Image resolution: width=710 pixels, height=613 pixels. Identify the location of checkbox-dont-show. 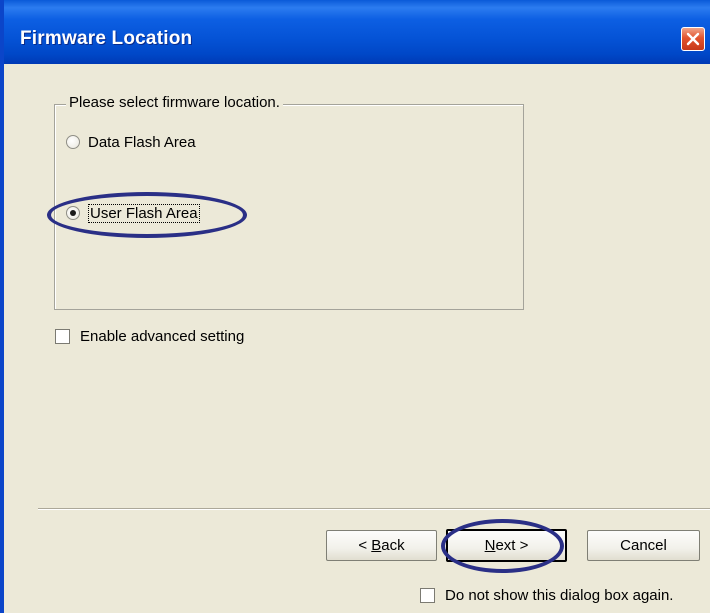
(427, 595).